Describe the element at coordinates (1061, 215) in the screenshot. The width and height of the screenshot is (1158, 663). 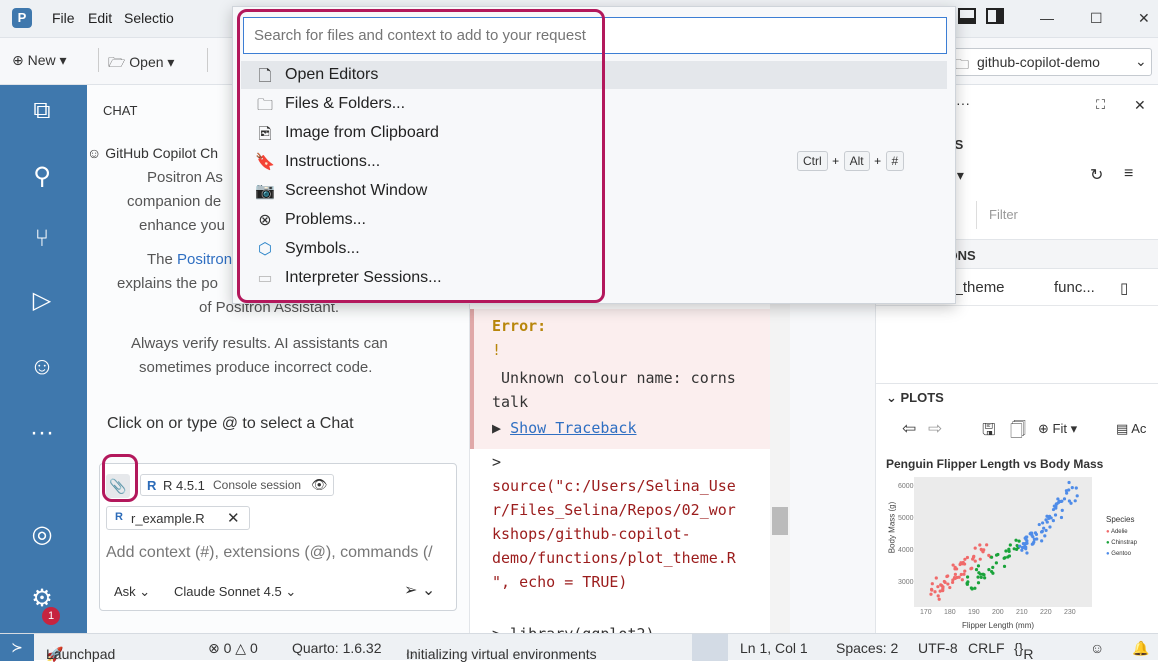
I see `filter-input: Filter` at that location.